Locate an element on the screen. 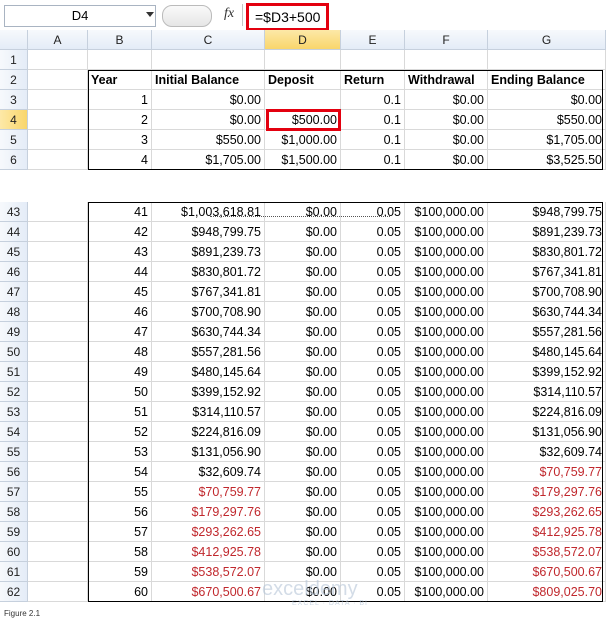  row-header-53: 53 is located at coordinates (14, 412).